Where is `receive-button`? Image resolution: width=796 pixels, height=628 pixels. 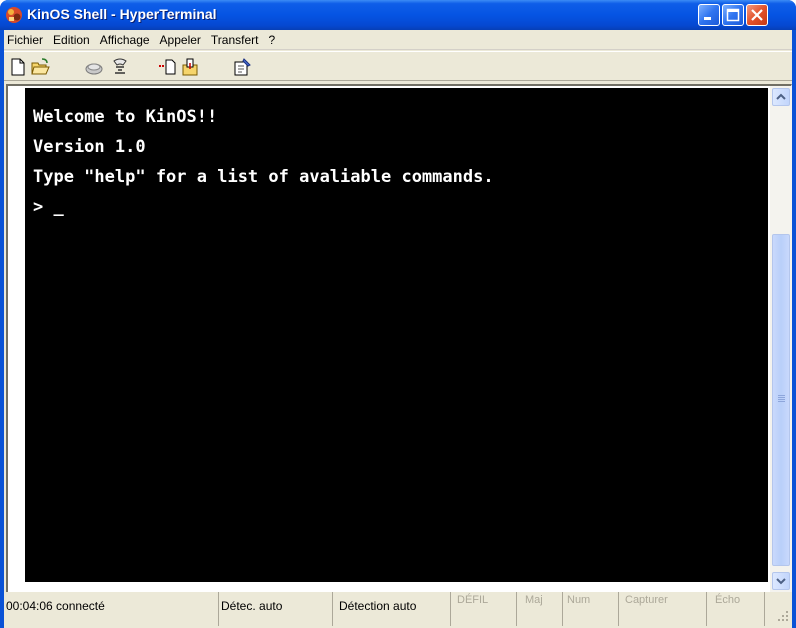 receive-button is located at coordinates (190, 67).